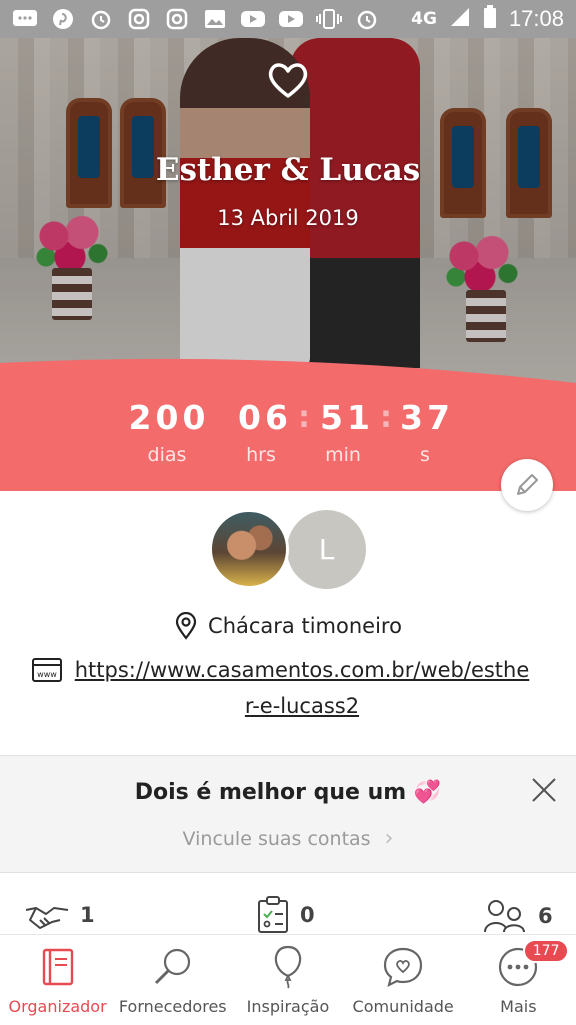  What do you see at coordinates (215, 19) in the screenshot?
I see `image-icon` at bounding box center [215, 19].